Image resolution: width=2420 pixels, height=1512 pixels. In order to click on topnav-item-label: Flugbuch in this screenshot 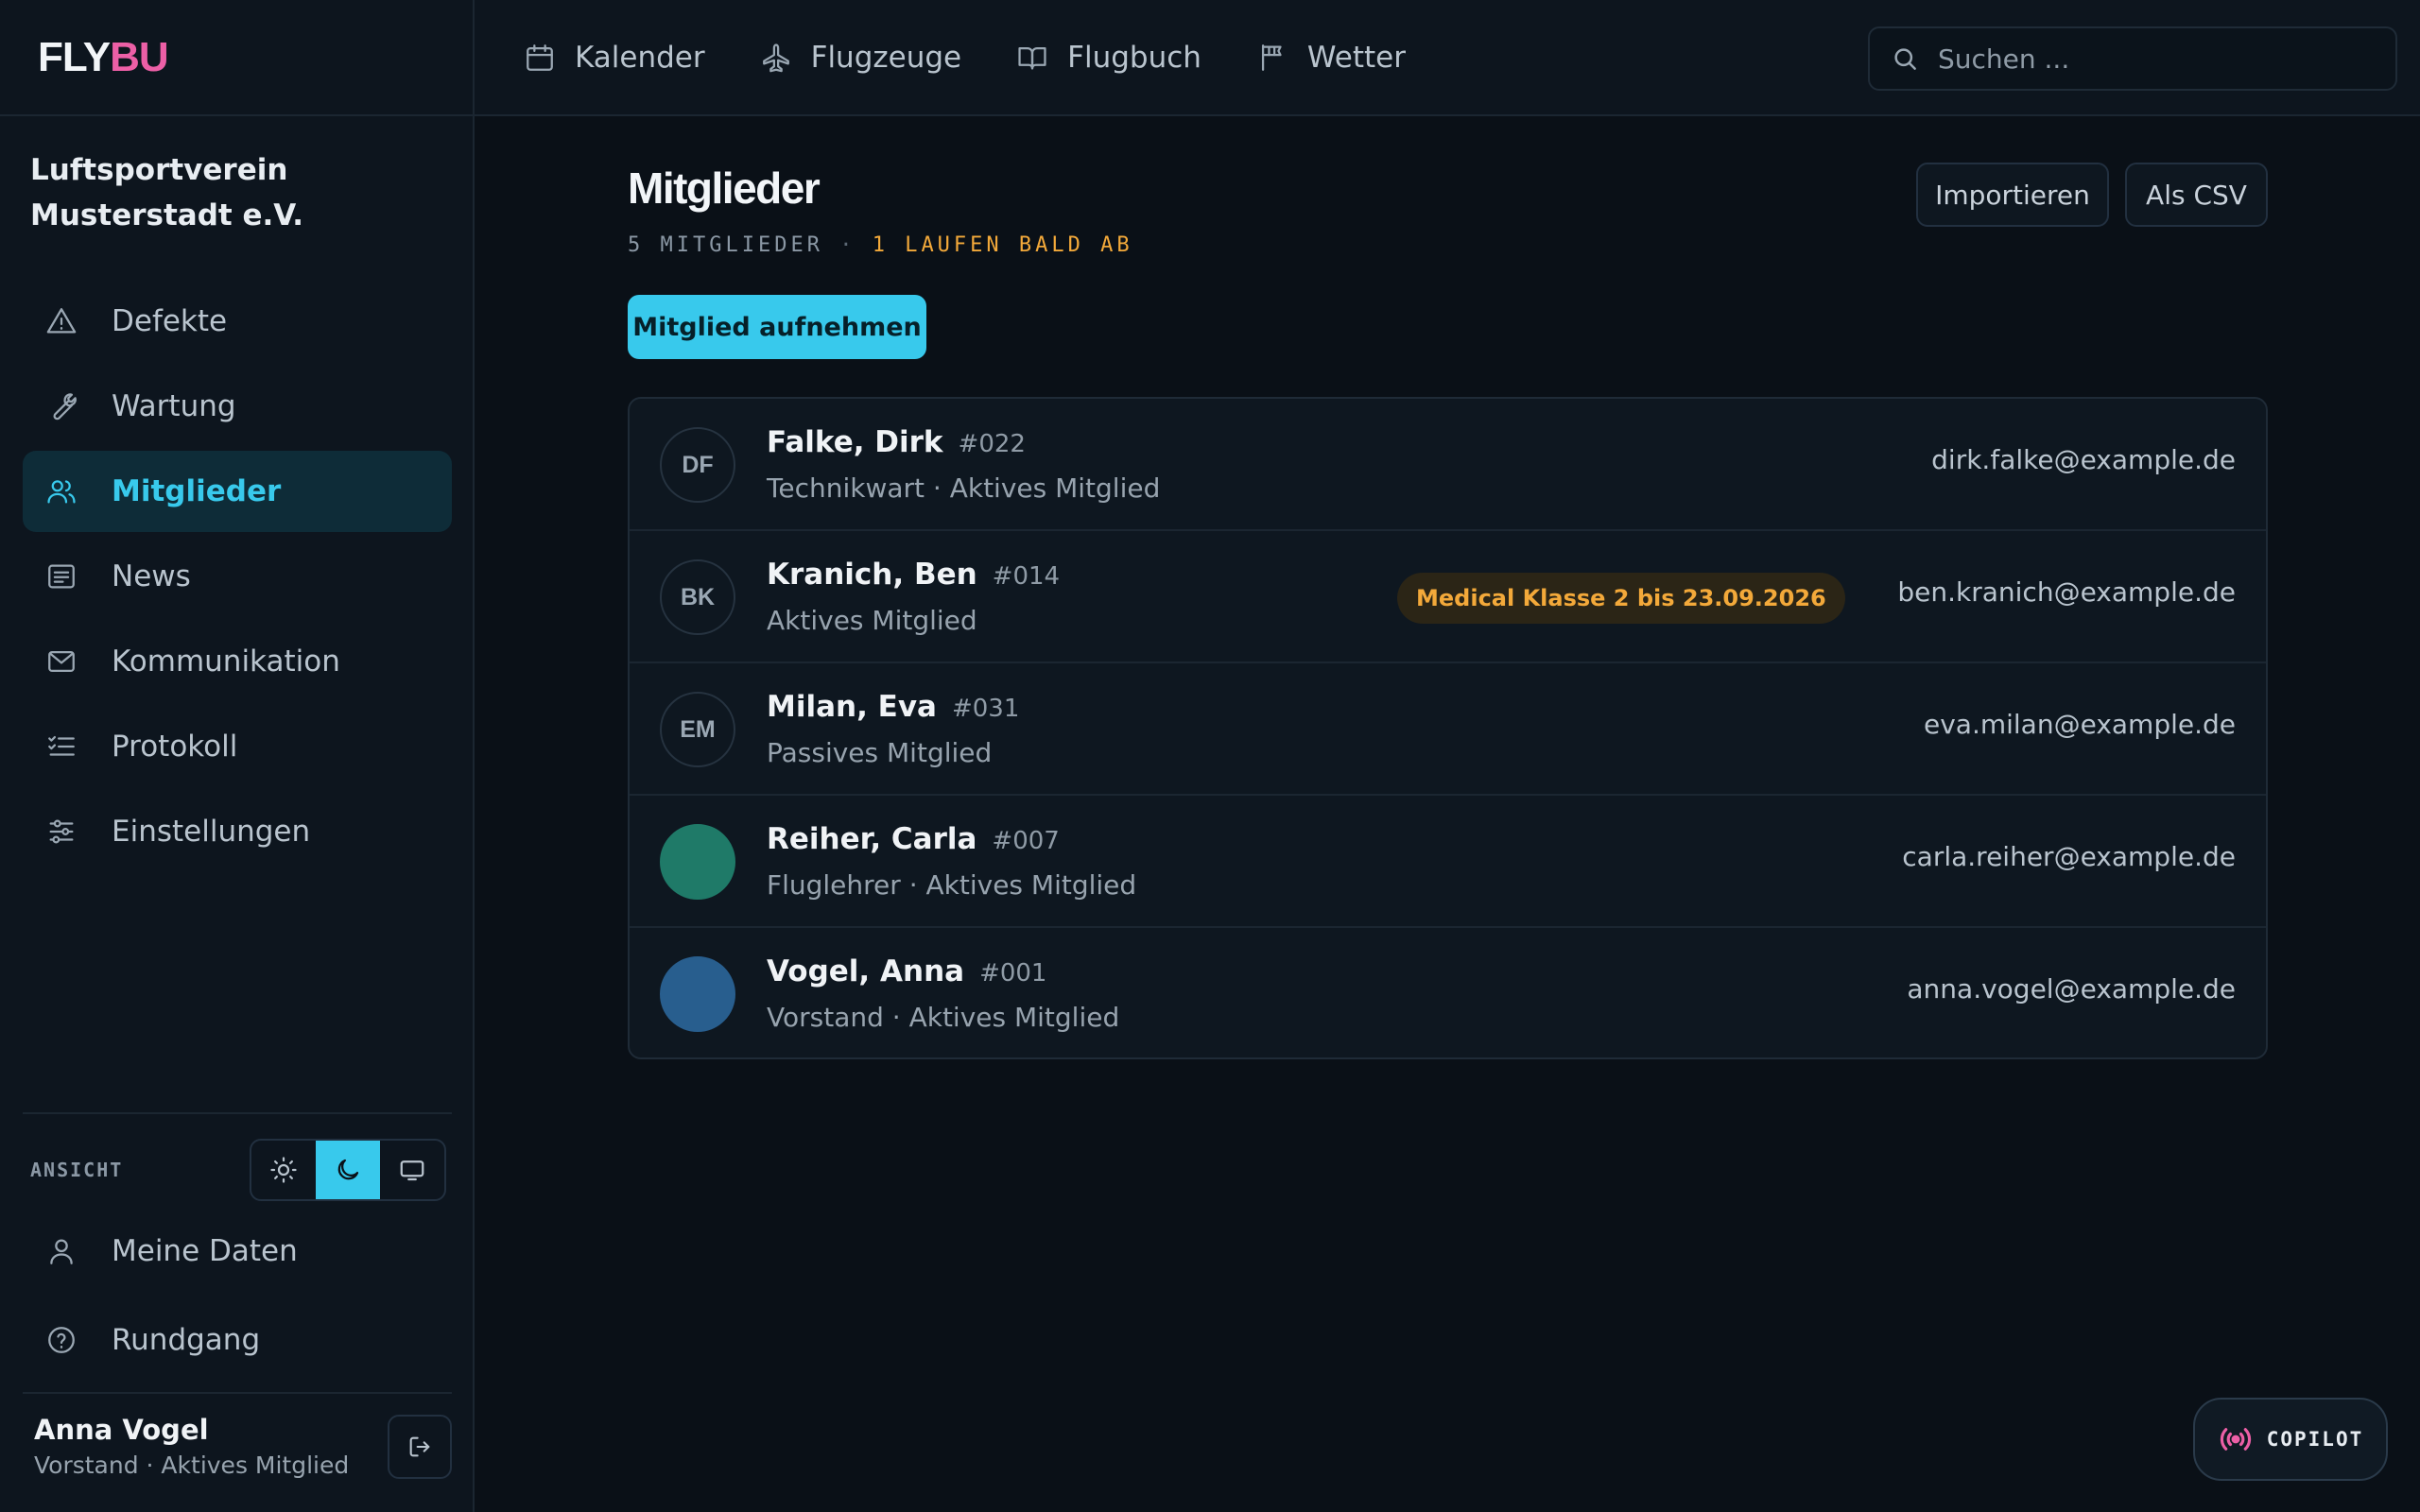, I will do `click(1134, 58)`.